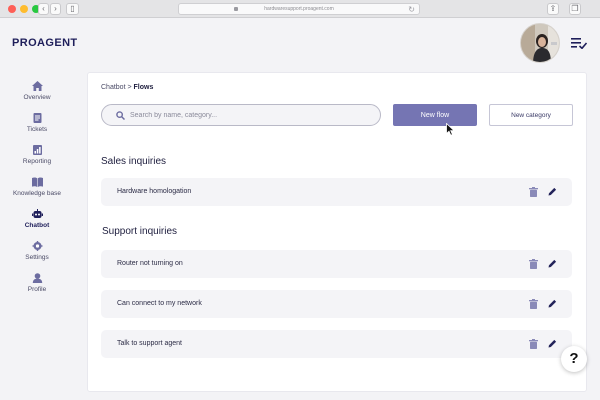  Describe the element at coordinates (43, 9) in the screenshot. I see `chevron-left-icon: ‹` at that location.